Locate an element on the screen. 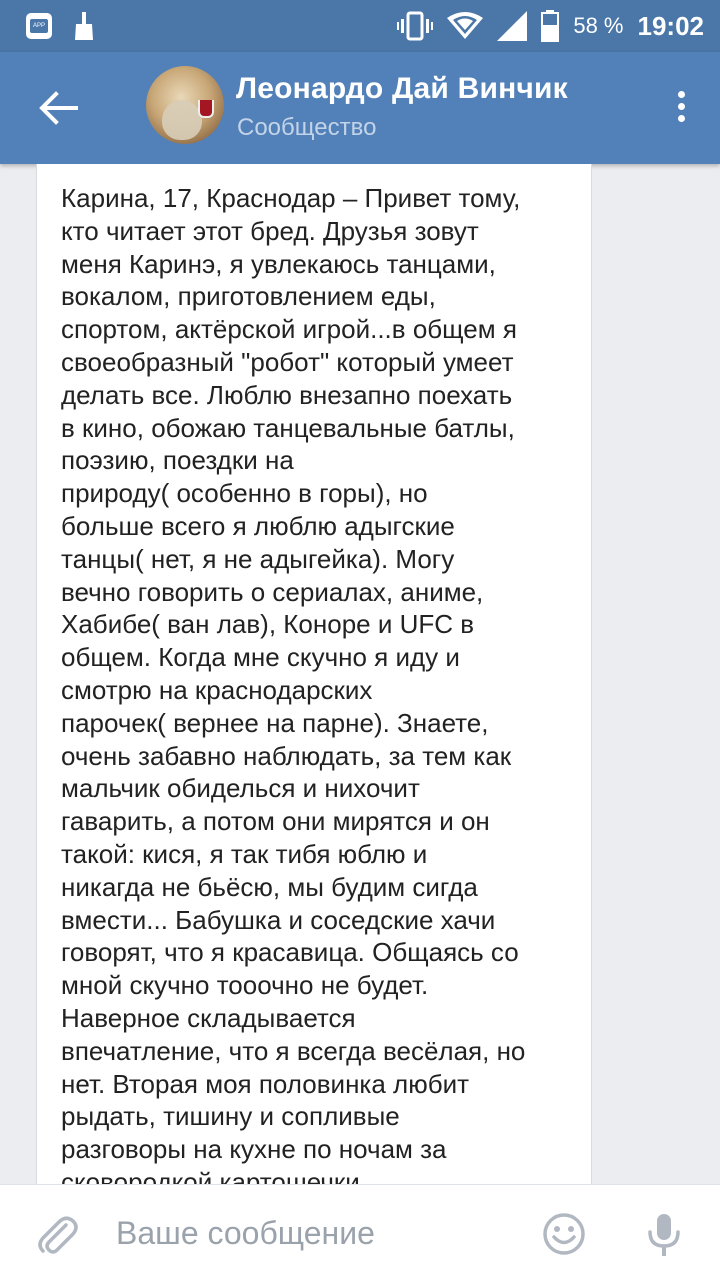 This screenshot has width=720, height=1281. community-avatar is located at coordinates (185, 105).